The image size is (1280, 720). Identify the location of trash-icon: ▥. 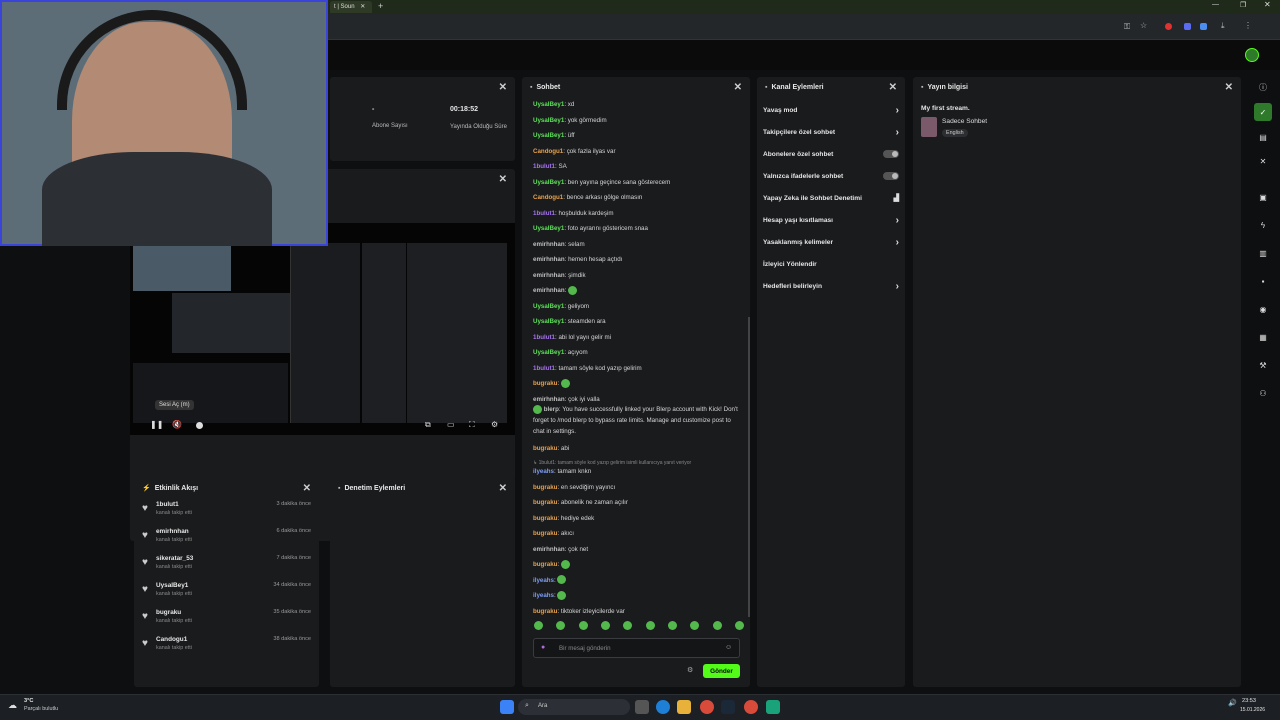
(1263, 253).